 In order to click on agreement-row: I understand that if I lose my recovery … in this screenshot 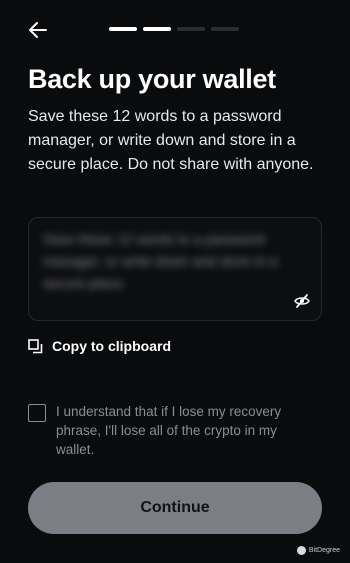, I will do `click(167, 430)`.